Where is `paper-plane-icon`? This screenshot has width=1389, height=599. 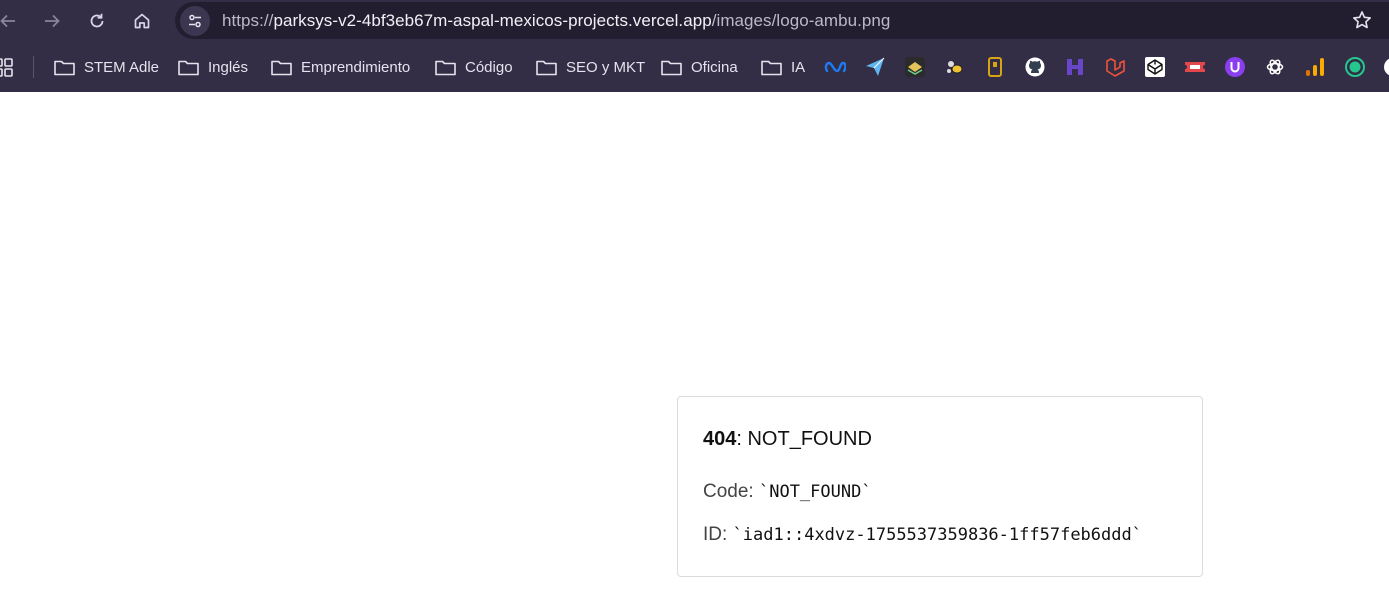
paper-plane-icon is located at coordinates (875, 66).